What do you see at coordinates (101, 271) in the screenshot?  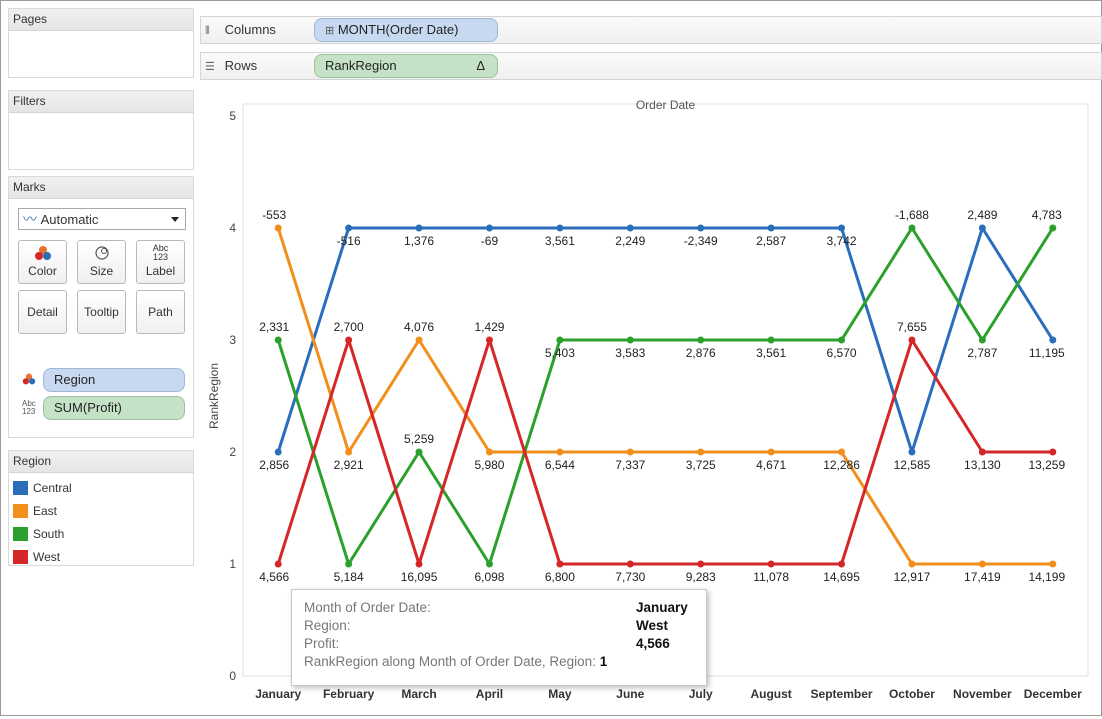 I see `size-label: Size` at bounding box center [101, 271].